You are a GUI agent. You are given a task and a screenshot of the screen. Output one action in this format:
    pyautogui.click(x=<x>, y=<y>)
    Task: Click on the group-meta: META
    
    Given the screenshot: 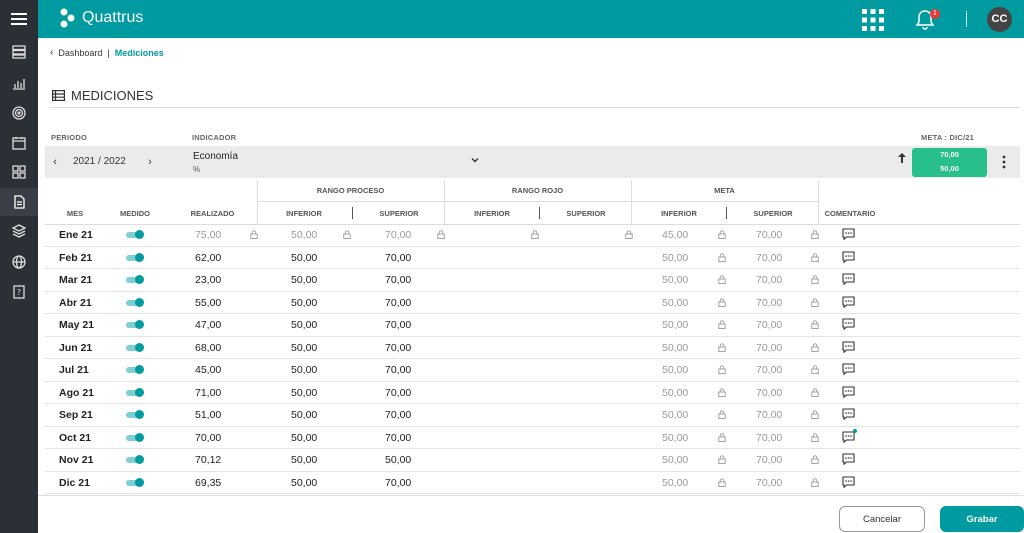 What is the action you would take?
    pyautogui.click(x=724, y=190)
    